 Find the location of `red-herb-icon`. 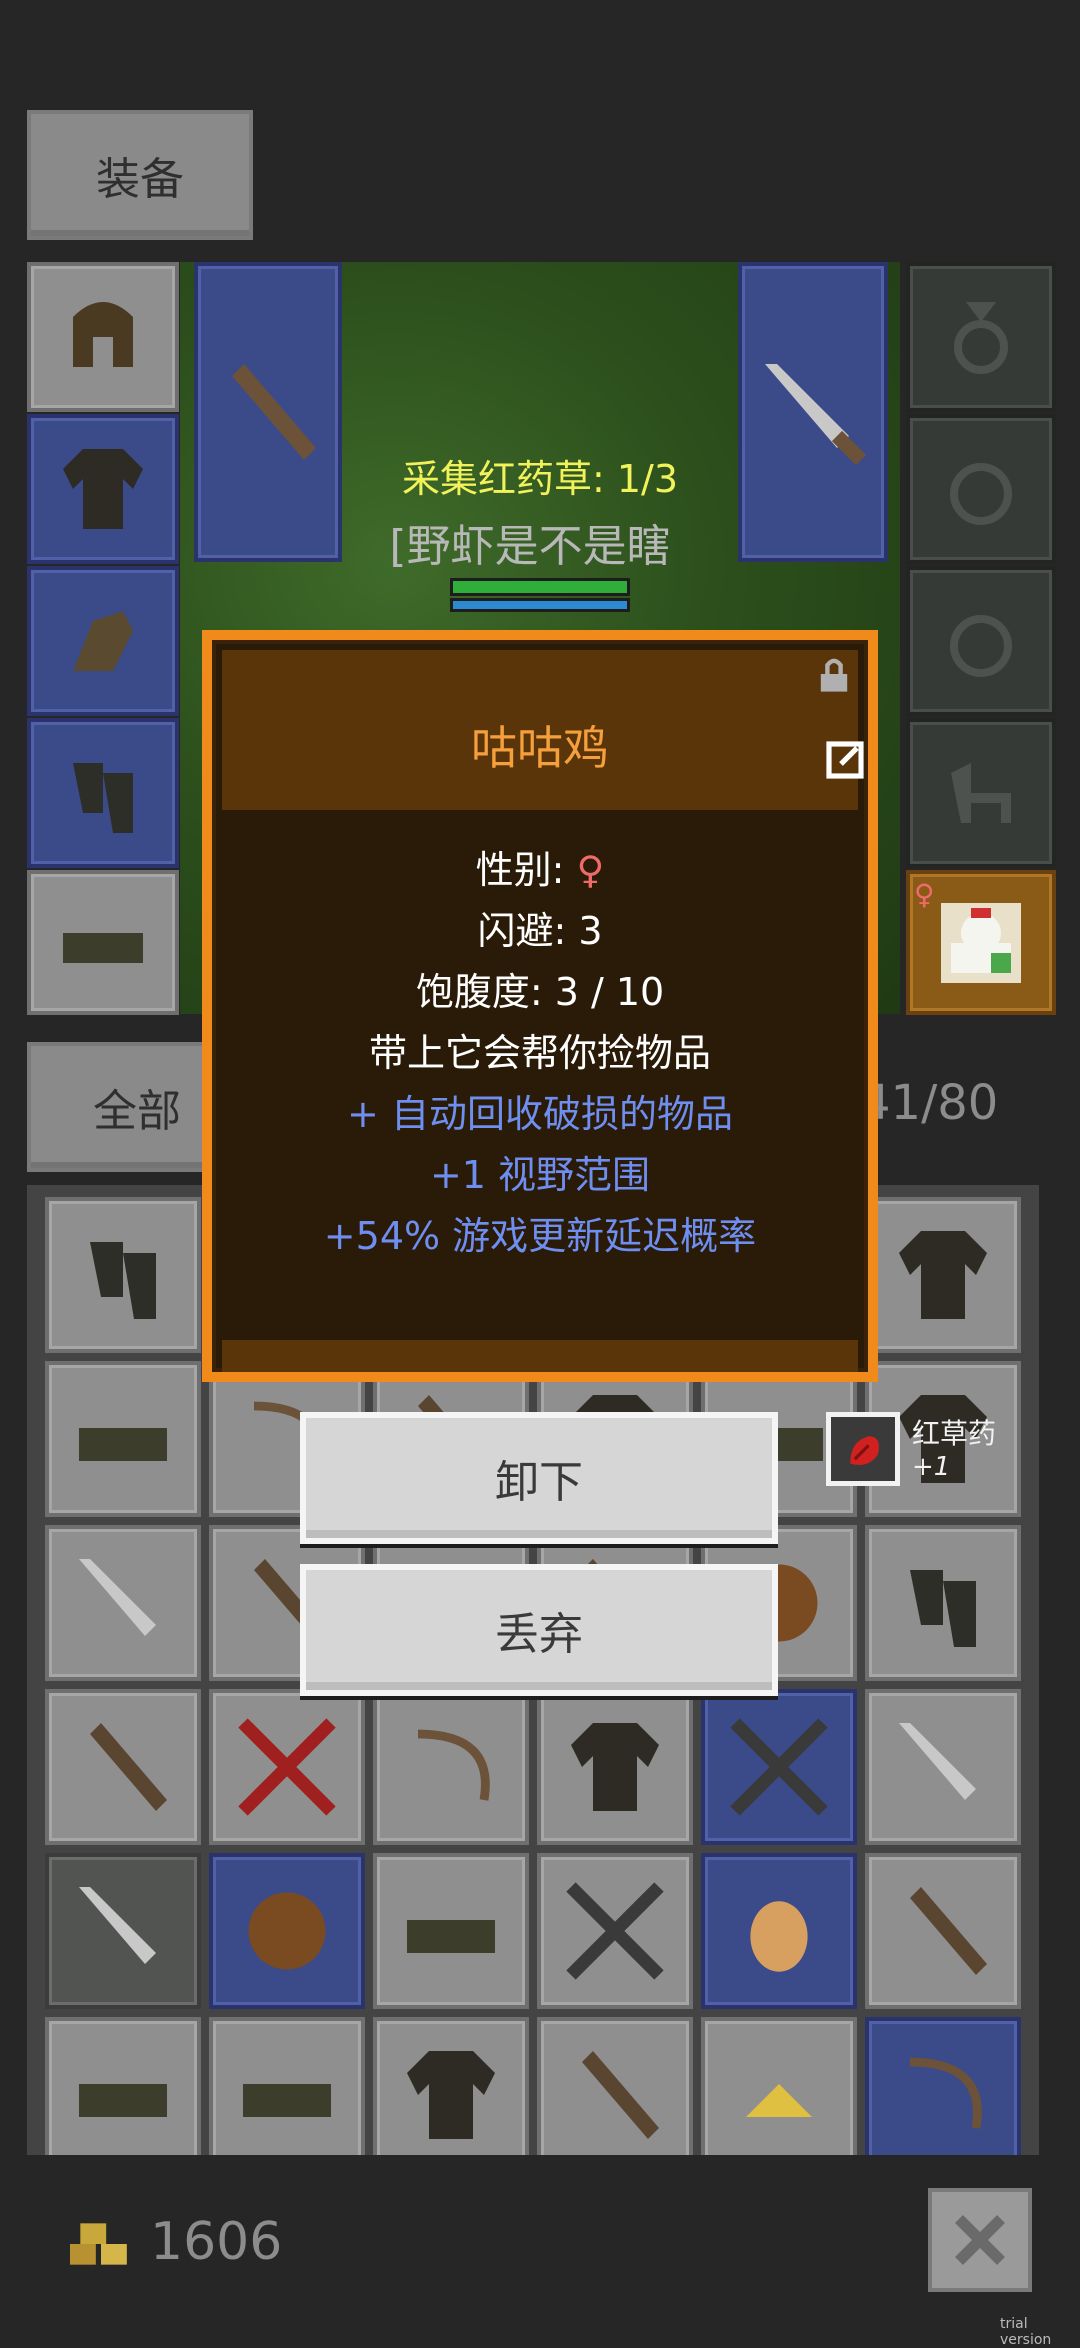

red-herb-icon is located at coordinates (863, 1449).